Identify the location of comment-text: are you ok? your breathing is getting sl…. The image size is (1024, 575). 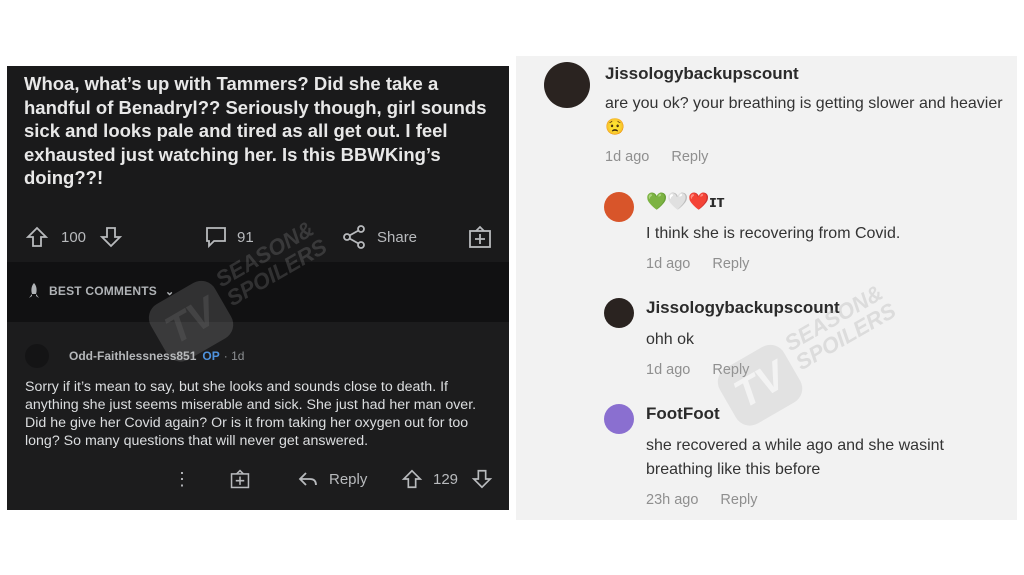
(804, 115).